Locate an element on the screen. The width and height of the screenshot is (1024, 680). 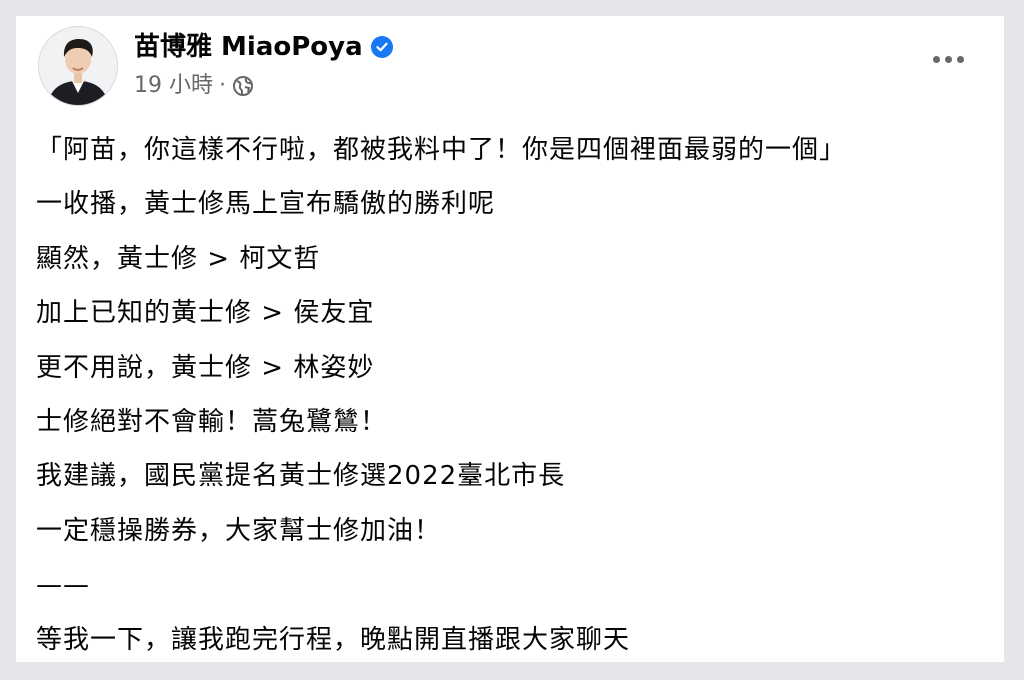
post-text-line: 士修絕對不會輸！蒿兔鷺鷥！ is located at coordinates (212, 421).